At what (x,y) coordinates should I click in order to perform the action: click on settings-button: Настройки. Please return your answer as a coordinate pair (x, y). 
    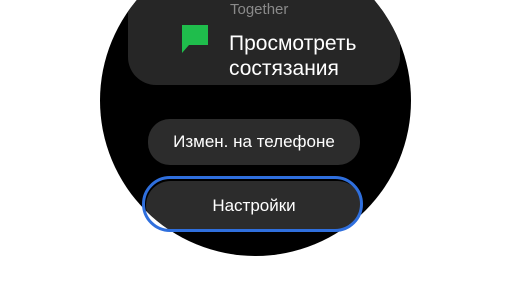
    Looking at the image, I should click on (254, 205).